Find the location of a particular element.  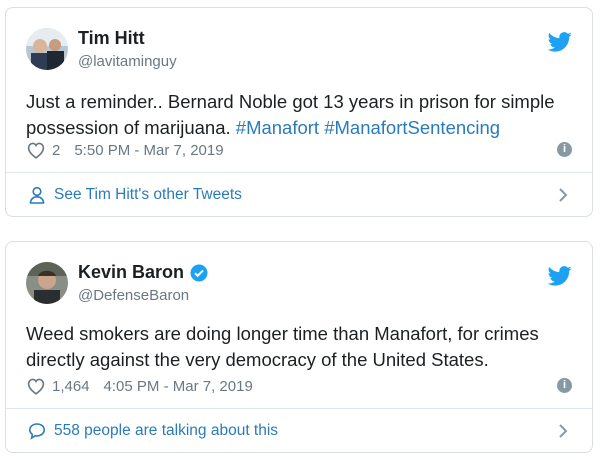

like-count: 2 is located at coordinates (56, 150).